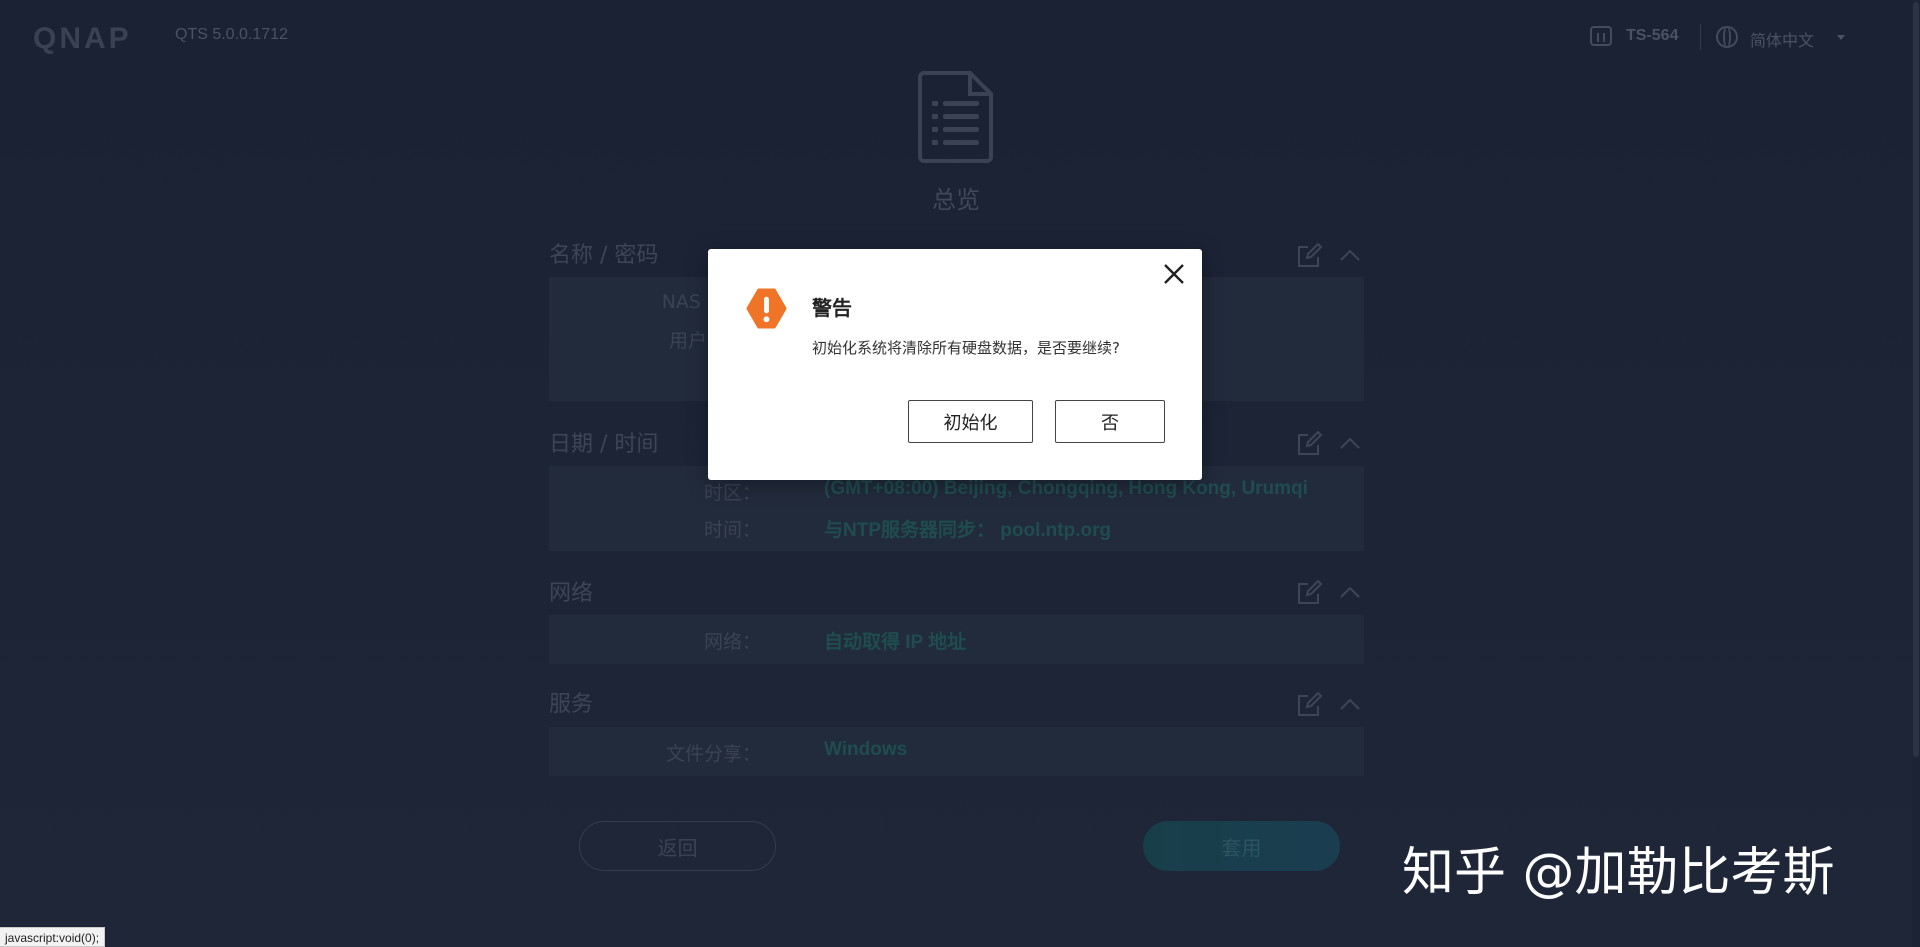  Describe the element at coordinates (956, 751) in the screenshot. I see `section-box-services: 文件分享： Windows` at that location.